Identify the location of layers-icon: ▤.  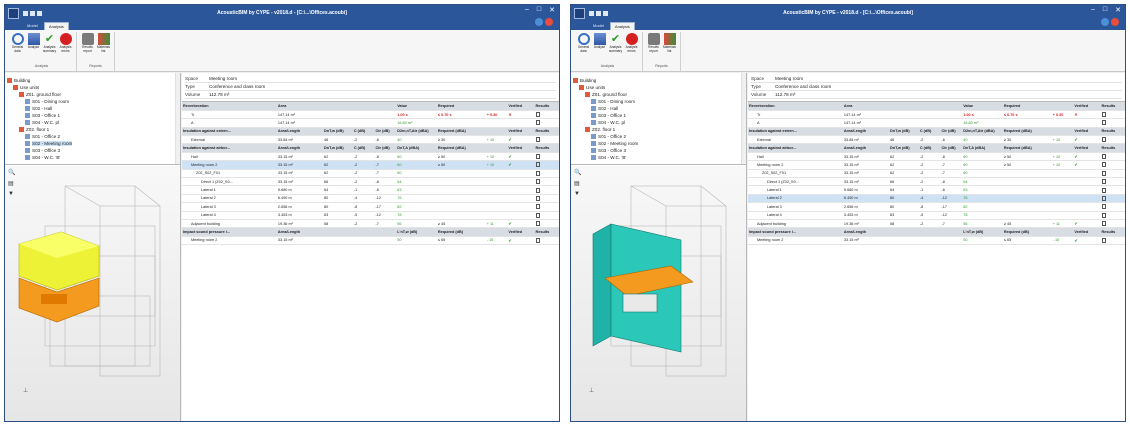
(11, 183).